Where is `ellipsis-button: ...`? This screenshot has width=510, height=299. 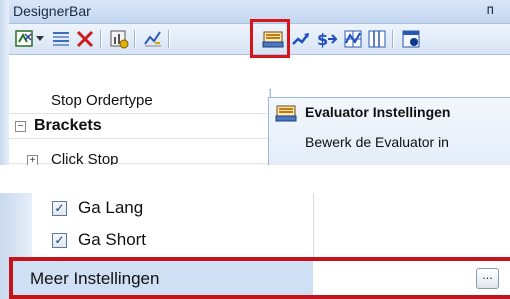
ellipsis-button: ... is located at coordinates (487, 278).